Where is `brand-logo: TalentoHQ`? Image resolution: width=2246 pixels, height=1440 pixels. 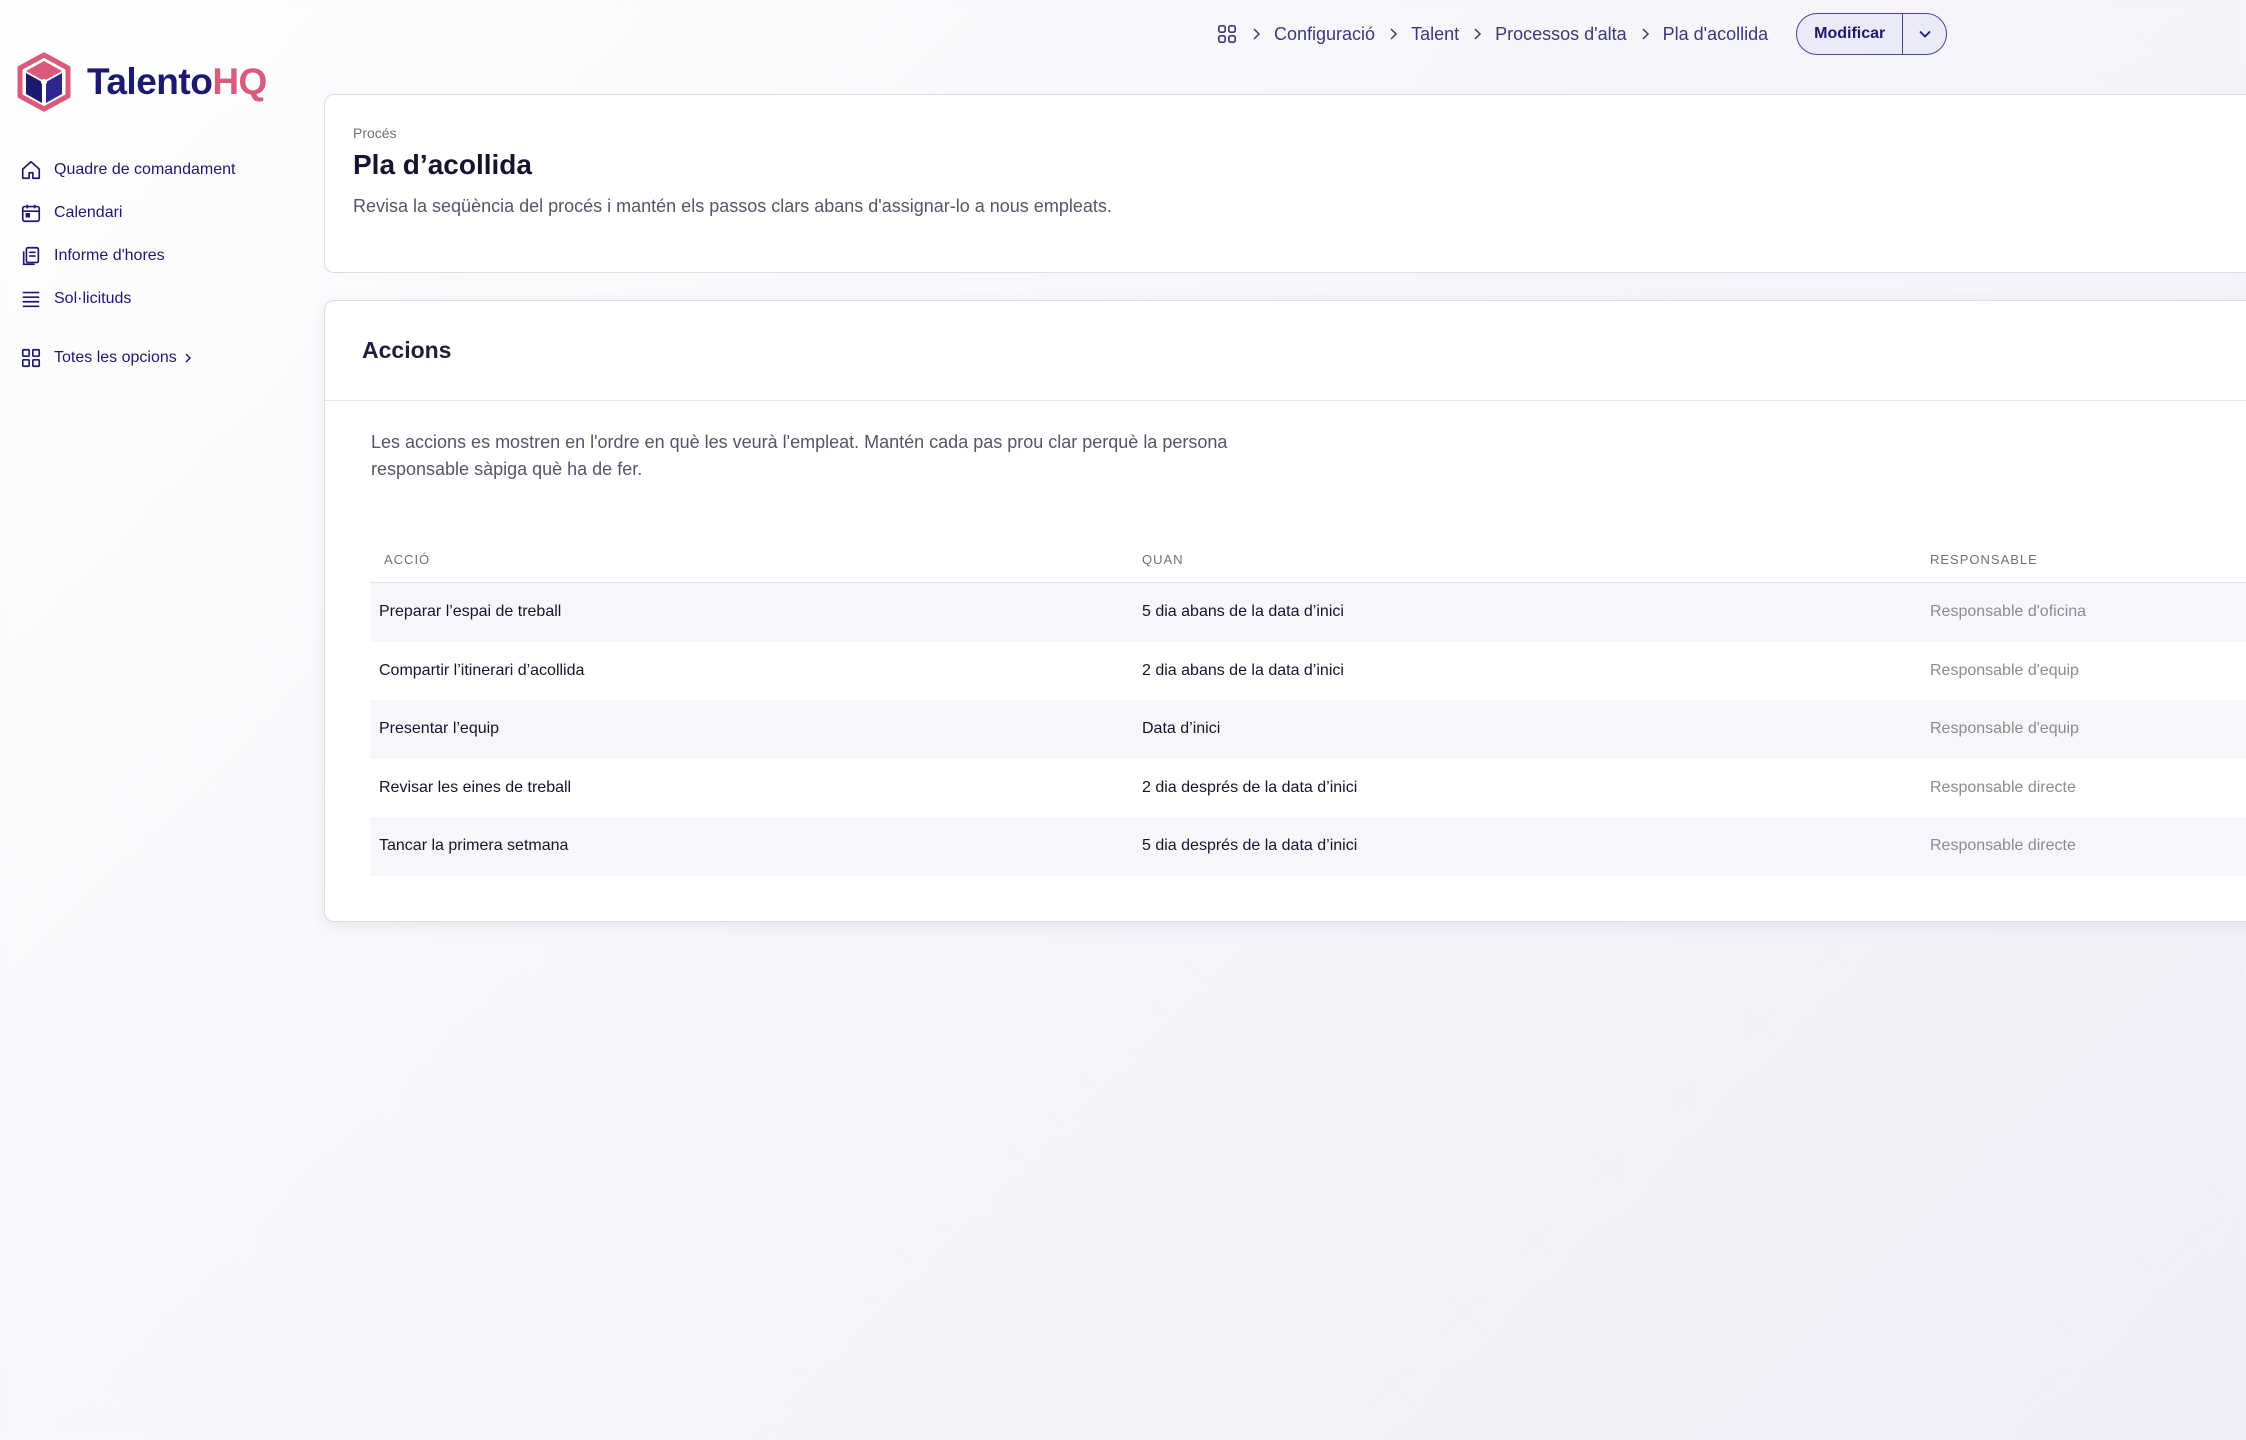
brand-logo: TalentoHQ is located at coordinates (142, 82).